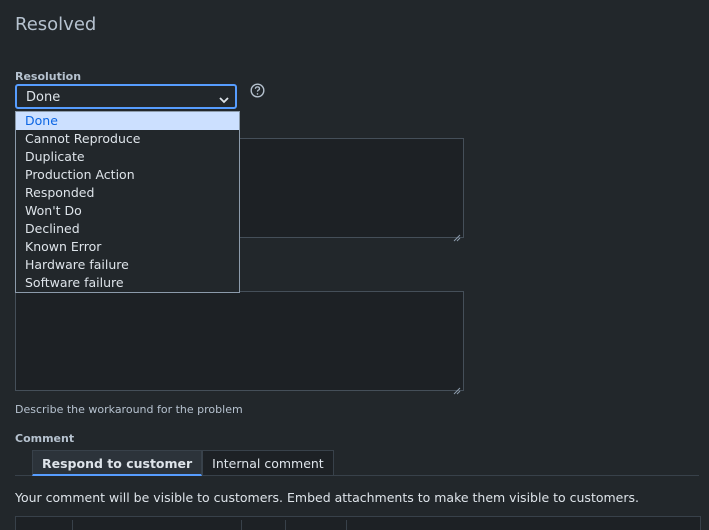  What do you see at coordinates (268, 463) in the screenshot?
I see `tab-internal-comment: Internal comment` at bounding box center [268, 463].